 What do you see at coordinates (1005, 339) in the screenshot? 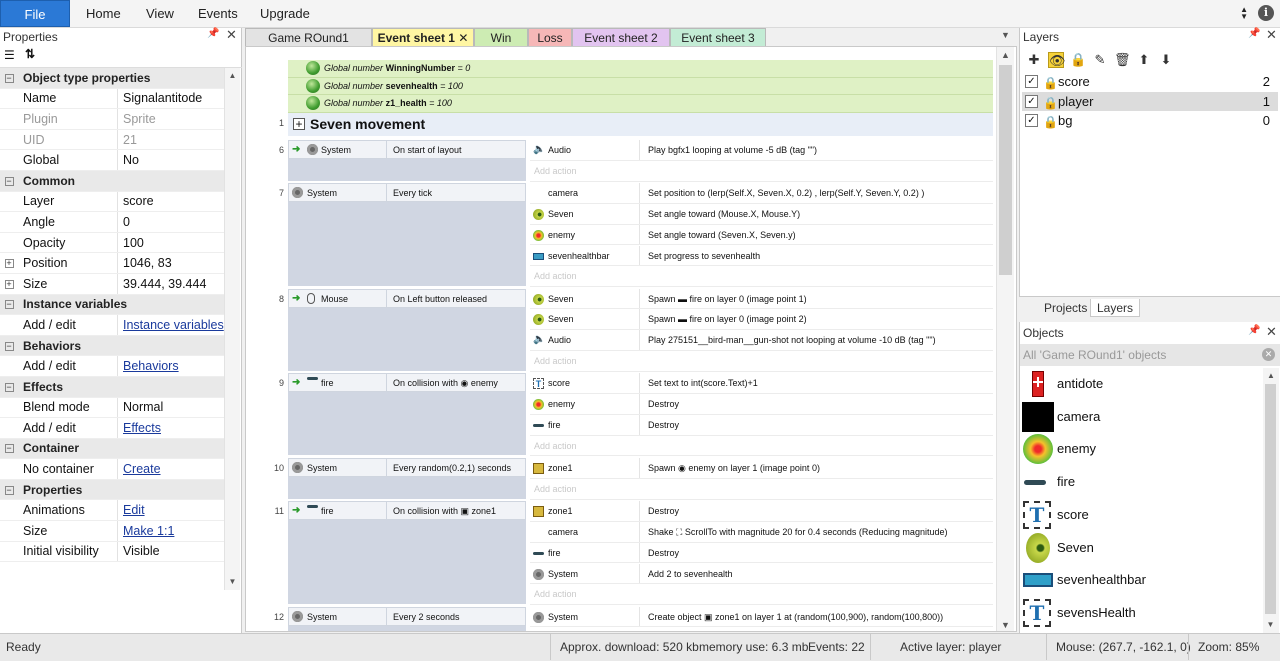
I see `event-sheet-scrollbar: ▲ ▼` at bounding box center [1005, 339].